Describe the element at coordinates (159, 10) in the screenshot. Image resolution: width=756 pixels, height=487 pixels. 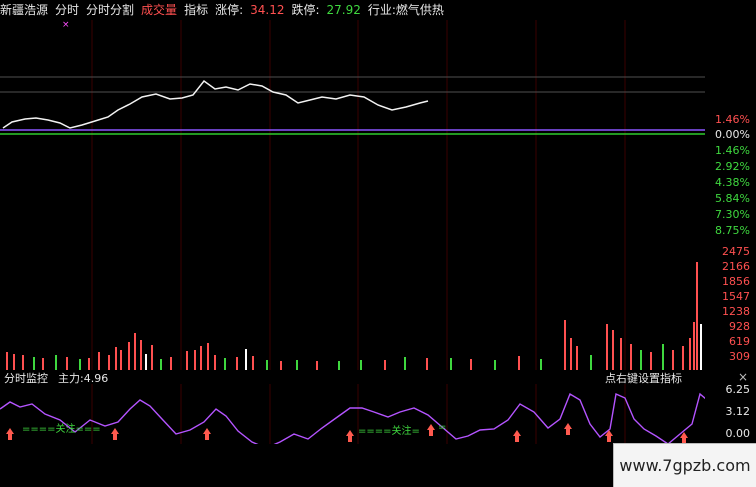
I see `tab-volume: 成交量` at that location.